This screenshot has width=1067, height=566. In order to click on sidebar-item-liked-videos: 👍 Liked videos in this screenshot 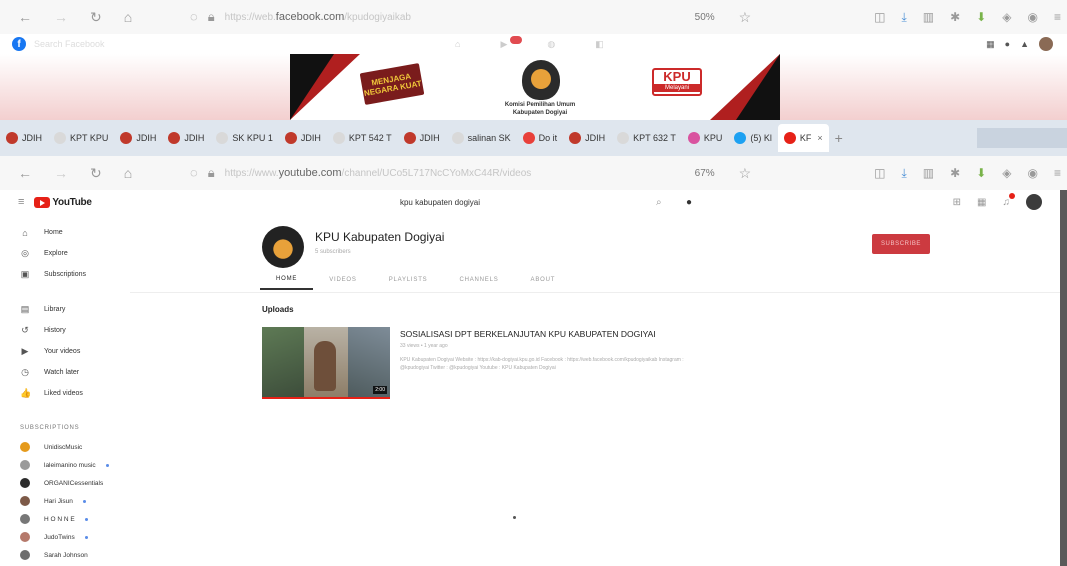, I will do `click(65, 393)`.